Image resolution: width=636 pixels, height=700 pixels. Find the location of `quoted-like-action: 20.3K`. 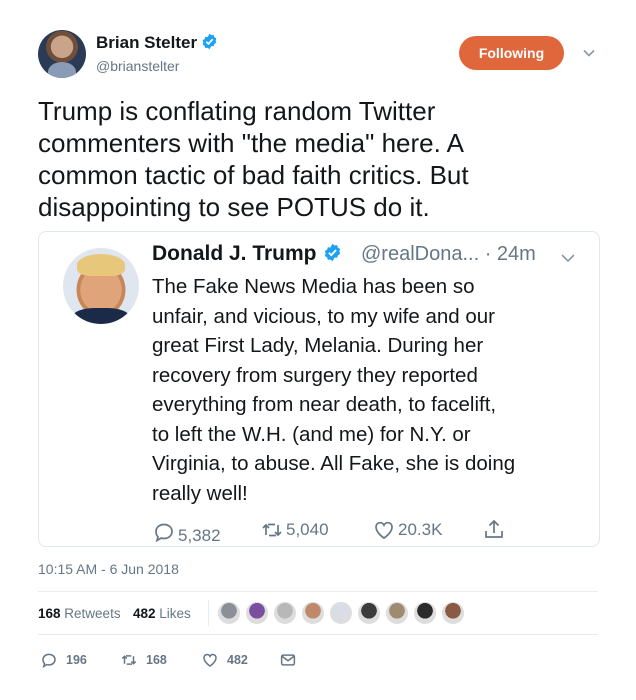

quoted-like-action: 20.3K is located at coordinates (407, 530).